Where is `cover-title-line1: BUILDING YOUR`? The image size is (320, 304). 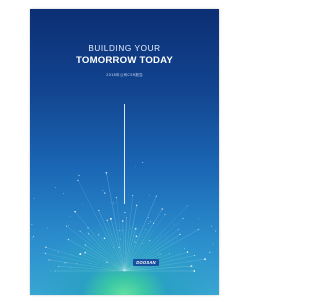 cover-title-line1: BUILDING YOUR is located at coordinates (124, 48).